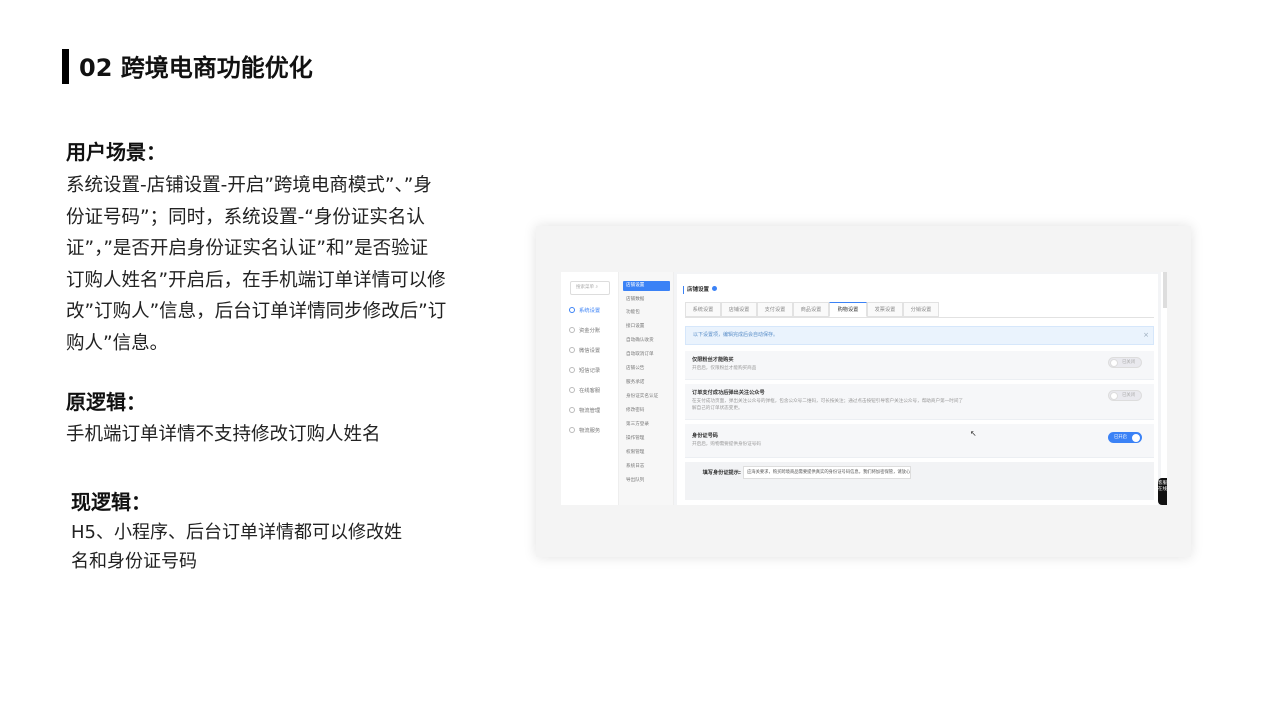  Describe the element at coordinates (724, 368) in the screenshot. I see `setting-desc: 开启后，仅限粉丝才能购买商品` at that location.